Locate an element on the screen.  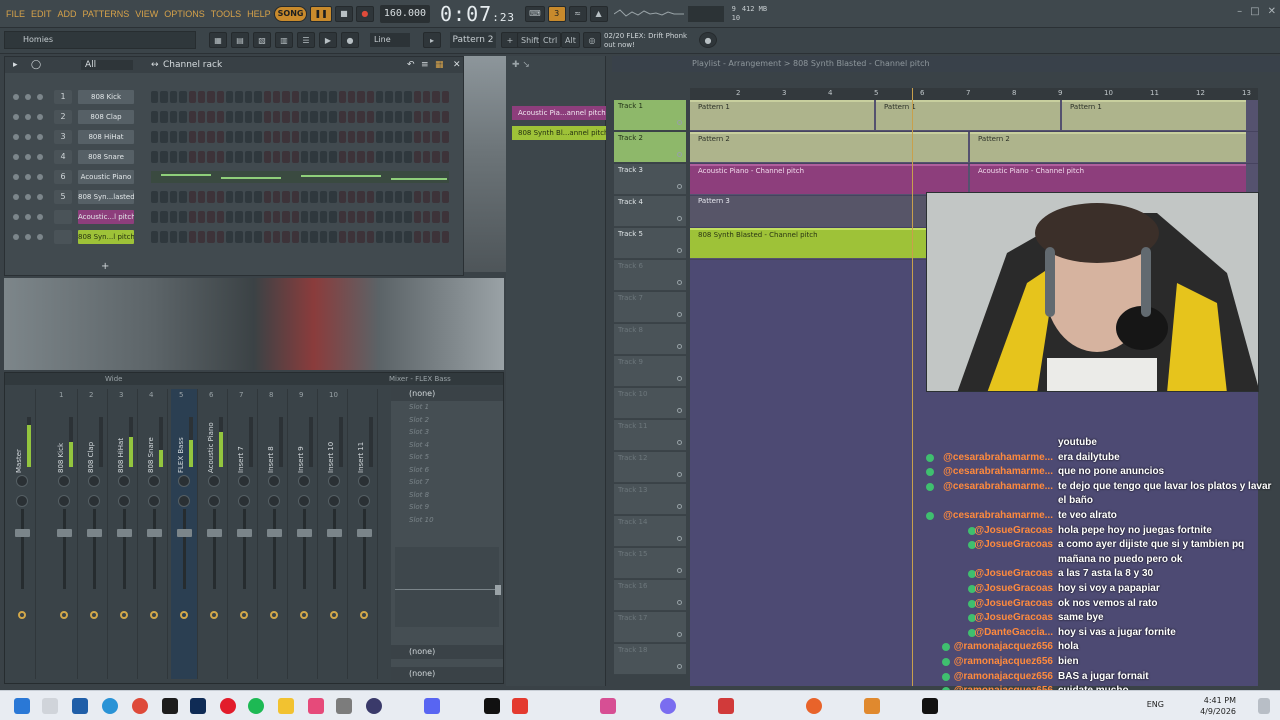
automation-clip: Acoustic Piano - Channel pitch is located at coordinates (1108, 179).